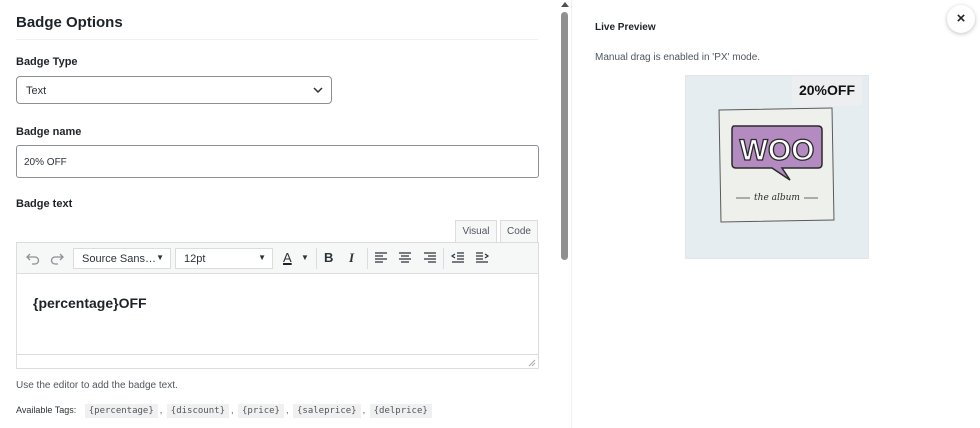  What do you see at coordinates (277, 161) in the screenshot?
I see `badge-name-input: 20% OFF` at bounding box center [277, 161].